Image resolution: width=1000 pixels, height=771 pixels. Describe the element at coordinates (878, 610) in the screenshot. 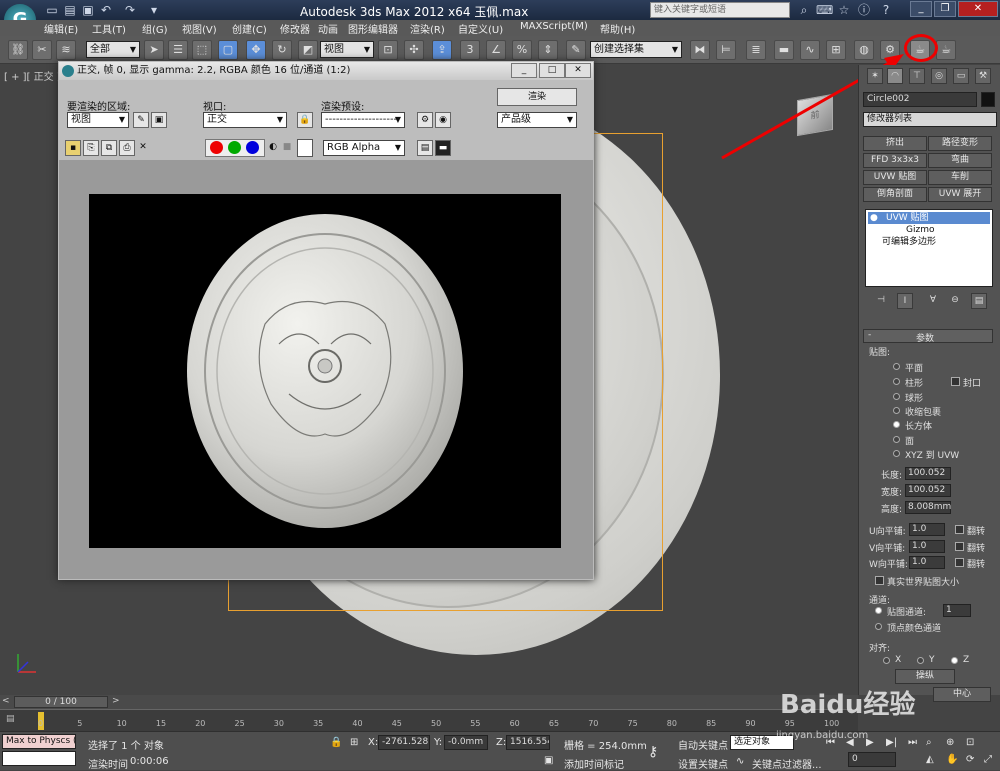

I see `radio-map-channel` at that location.